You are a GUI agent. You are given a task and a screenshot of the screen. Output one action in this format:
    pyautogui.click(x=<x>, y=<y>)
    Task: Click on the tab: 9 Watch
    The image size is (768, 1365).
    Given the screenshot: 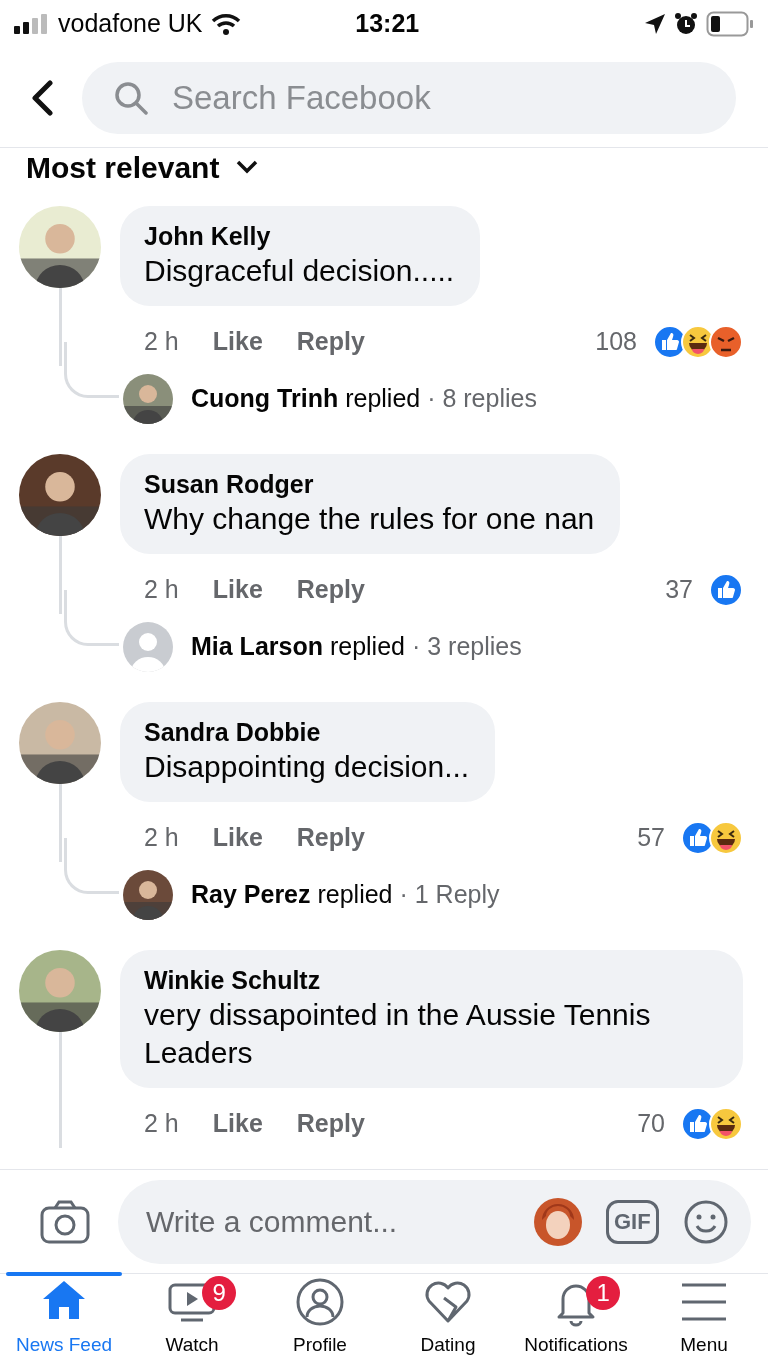 What is the action you would take?
    pyautogui.click(x=192, y=1319)
    